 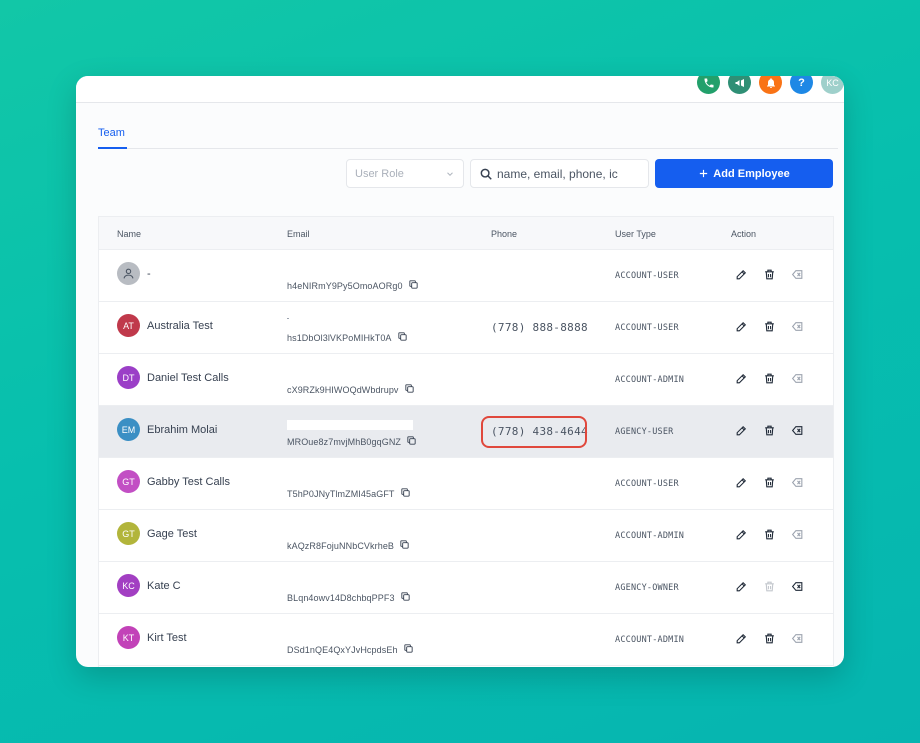 I want to click on user-name: Gage Test, so click(x=172, y=534).